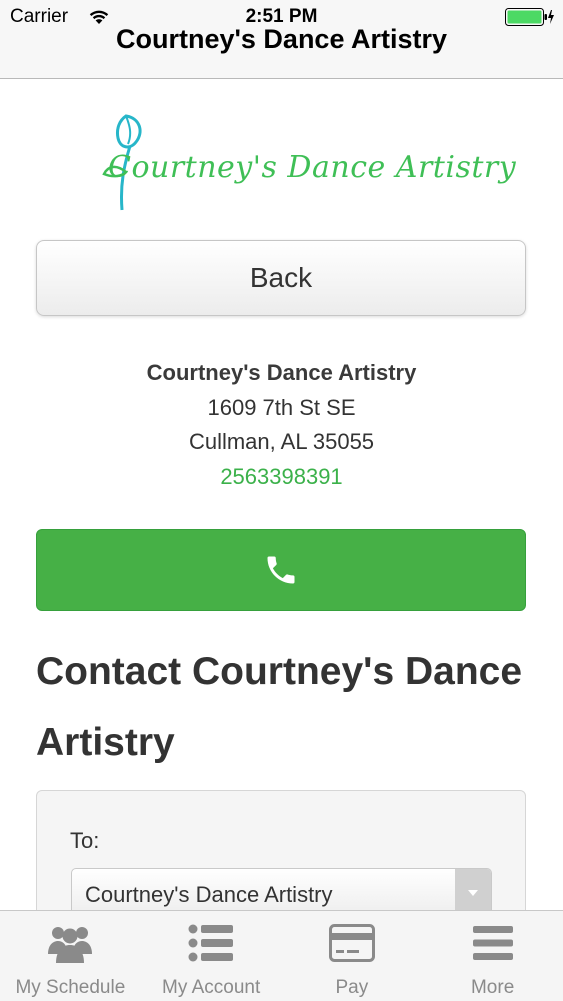 The height and width of the screenshot is (1001, 563). What do you see at coordinates (352, 943) in the screenshot?
I see `card-icon` at bounding box center [352, 943].